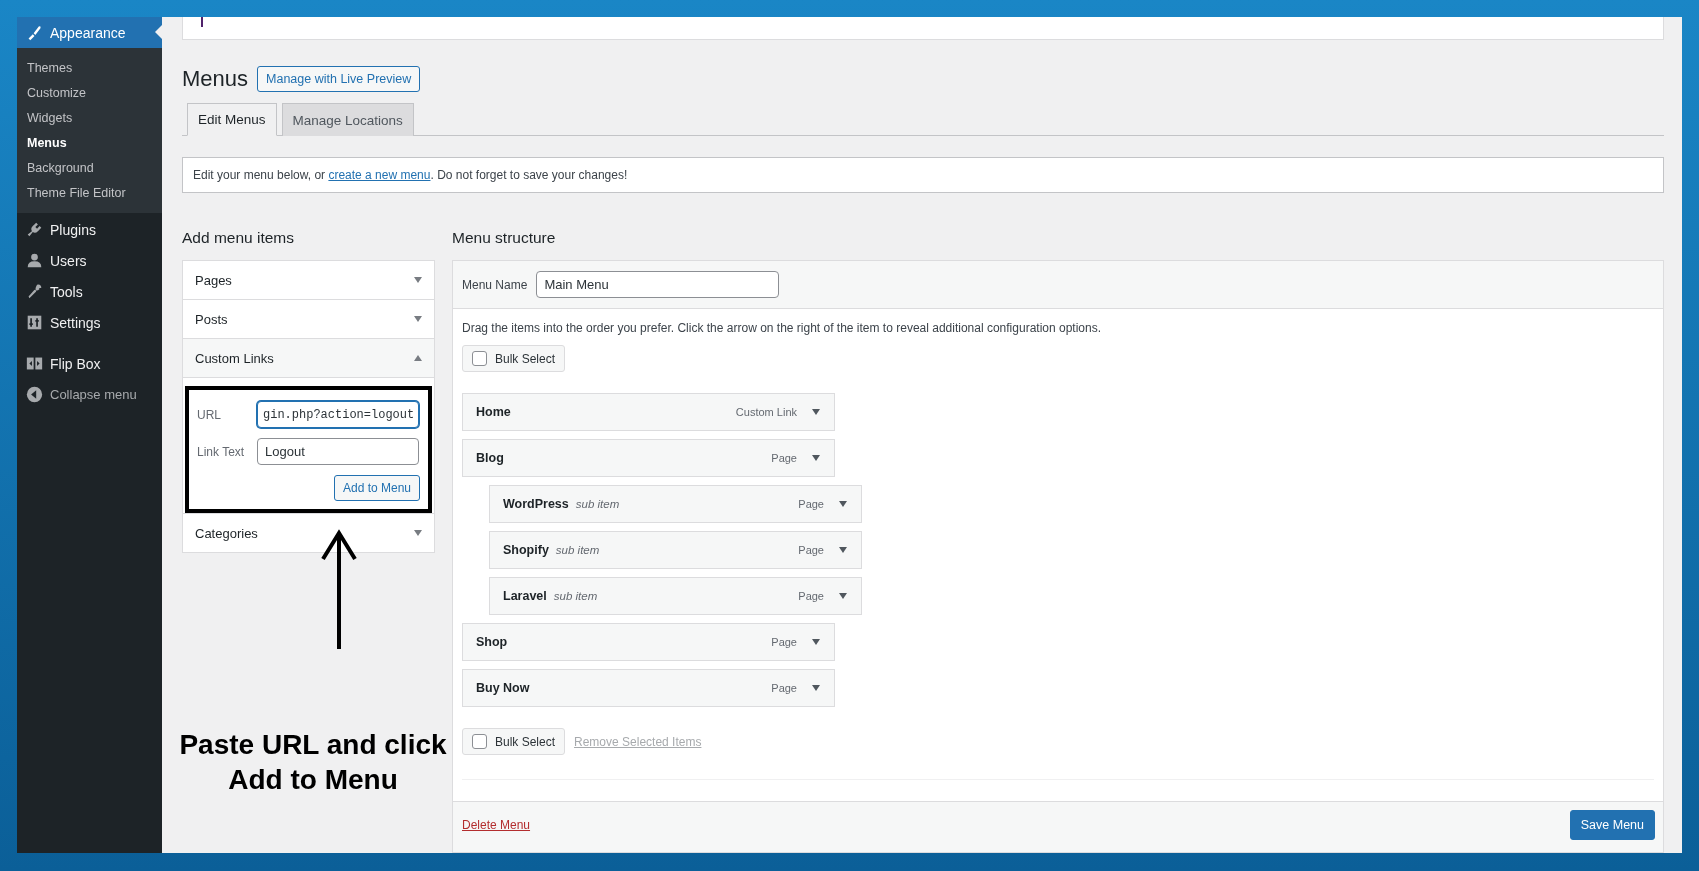 Image resolution: width=1699 pixels, height=871 pixels. What do you see at coordinates (525, 596) in the screenshot?
I see `menu-item-title: Laravel` at bounding box center [525, 596].